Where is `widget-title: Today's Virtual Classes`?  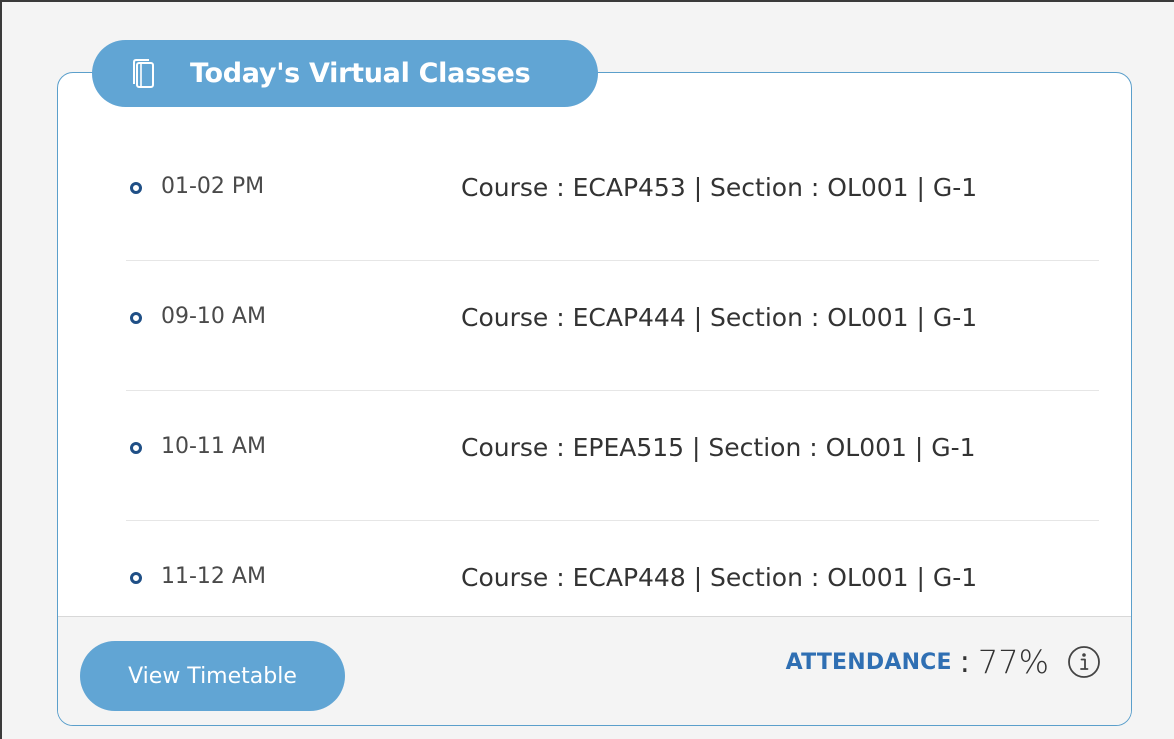 widget-title: Today's Virtual Classes is located at coordinates (360, 73).